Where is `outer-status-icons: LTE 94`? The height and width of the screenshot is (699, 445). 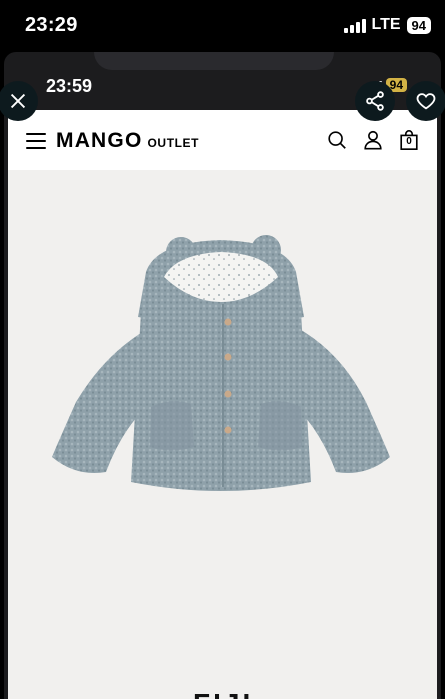 outer-status-icons: LTE 94 is located at coordinates (387, 25).